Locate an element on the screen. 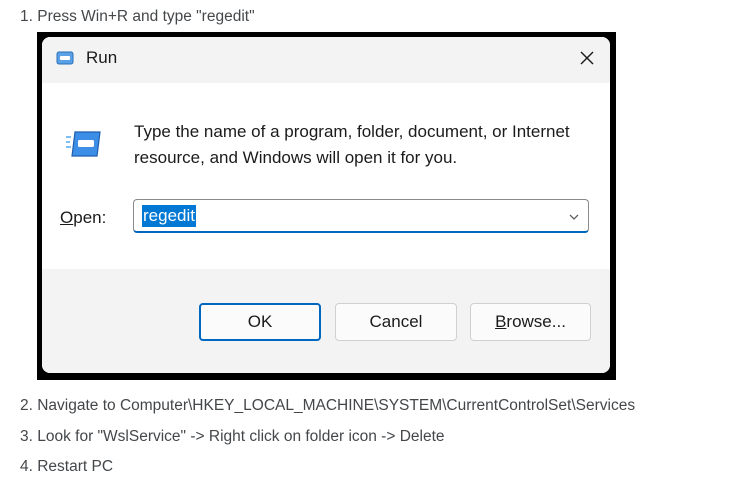 This screenshot has height=483, width=752. instruction-step-4: 4. Restart PC is located at coordinates (67, 466).